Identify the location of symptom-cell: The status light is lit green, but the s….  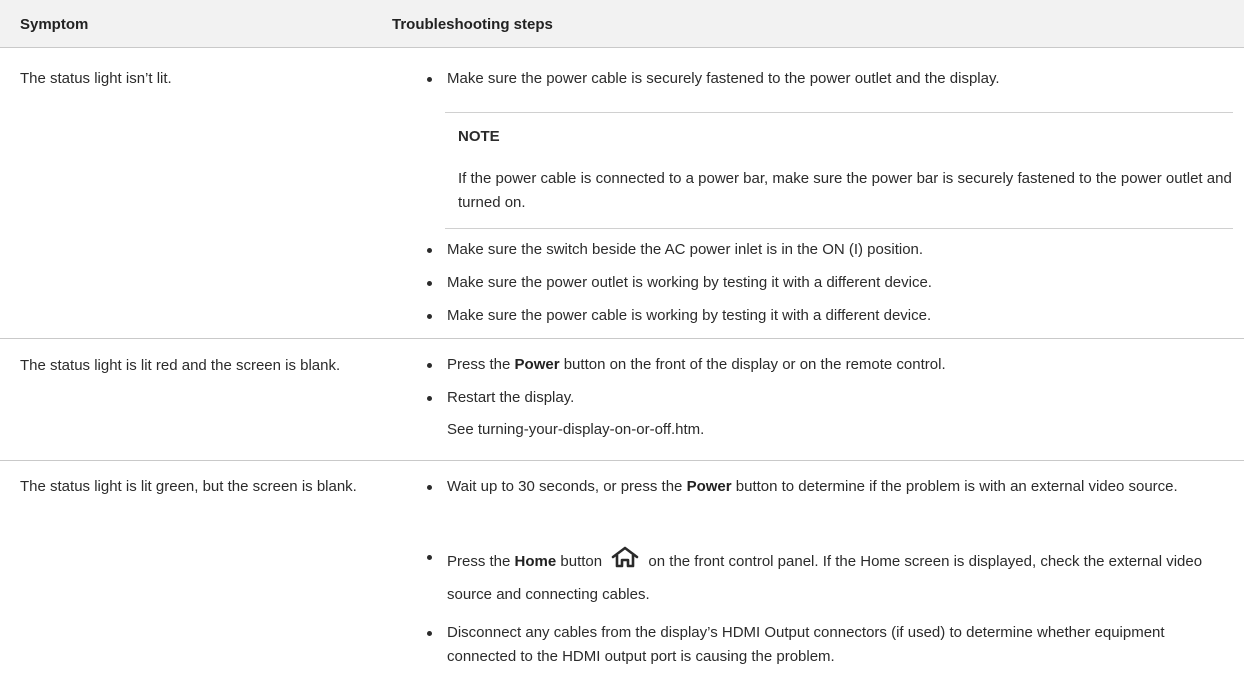
(188, 486).